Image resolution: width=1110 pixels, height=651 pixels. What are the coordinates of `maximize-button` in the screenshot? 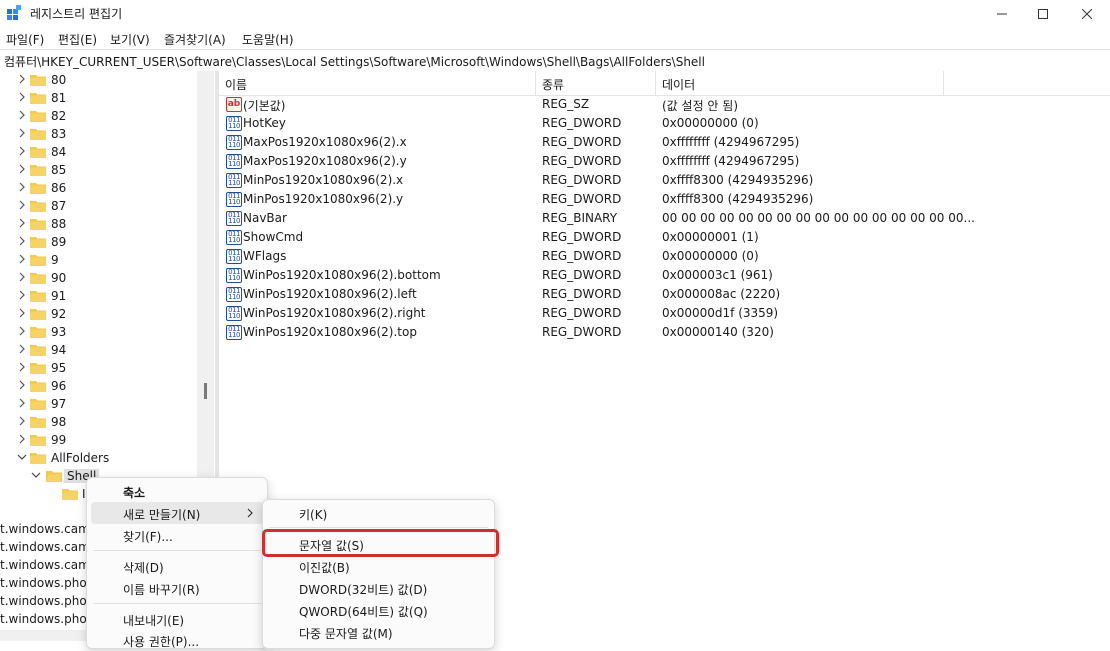 It's located at (1043, 13).